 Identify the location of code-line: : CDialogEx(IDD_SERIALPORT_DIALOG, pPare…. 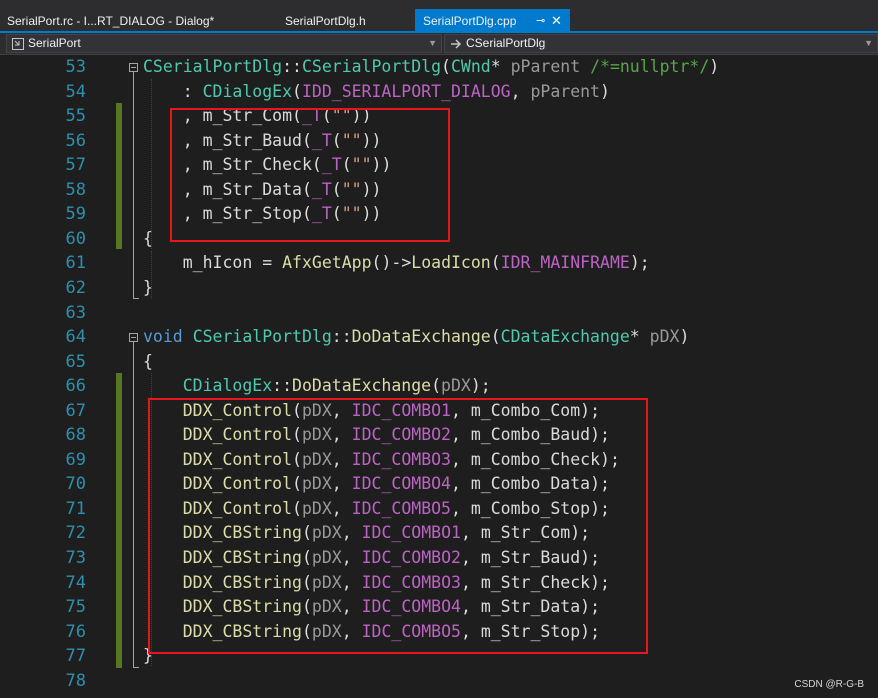
(376, 92).